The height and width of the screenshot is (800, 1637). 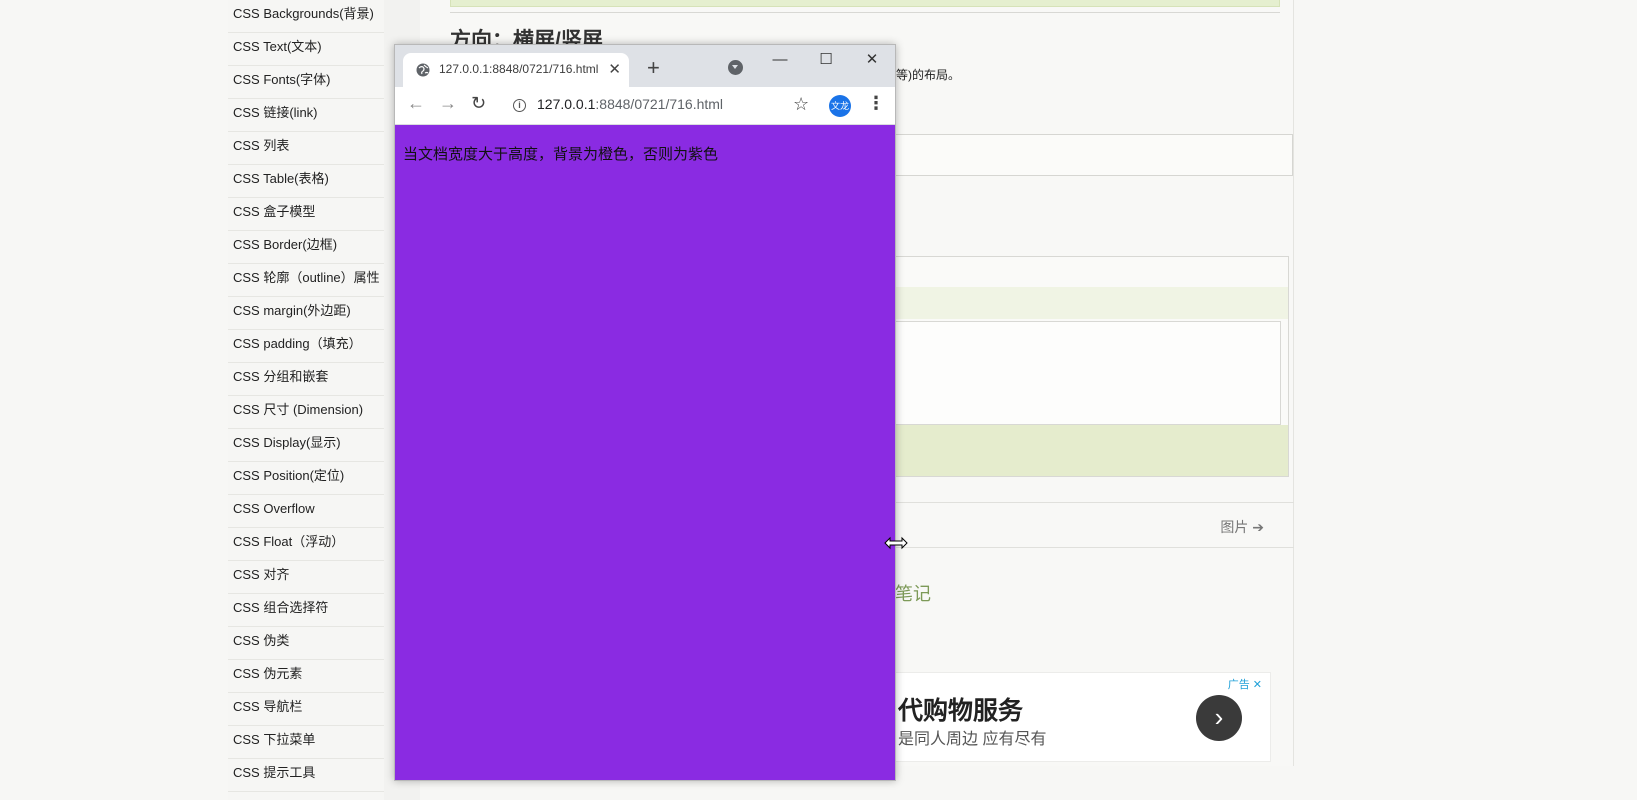 What do you see at coordinates (519, 69) in the screenshot?
I see `tab-title: 127.0.0.1:8848/0721/716.html` at bounding box center [519, 69].